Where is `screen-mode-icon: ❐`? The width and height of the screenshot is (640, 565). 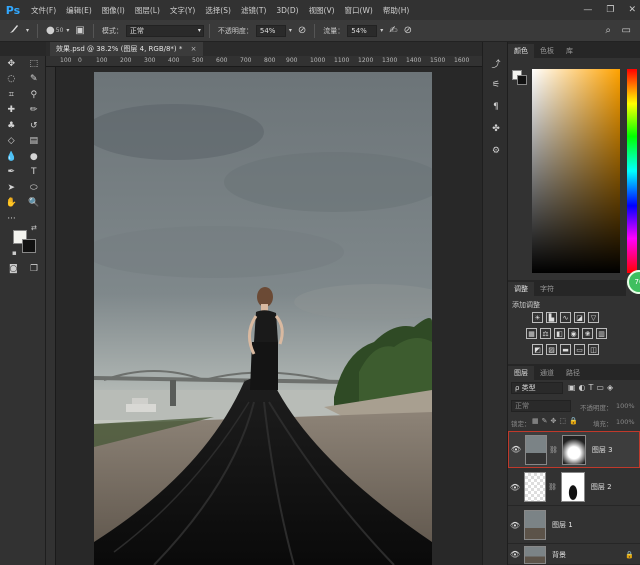
screen-mode-icon: ❐ is located at coordinates (34, 269).